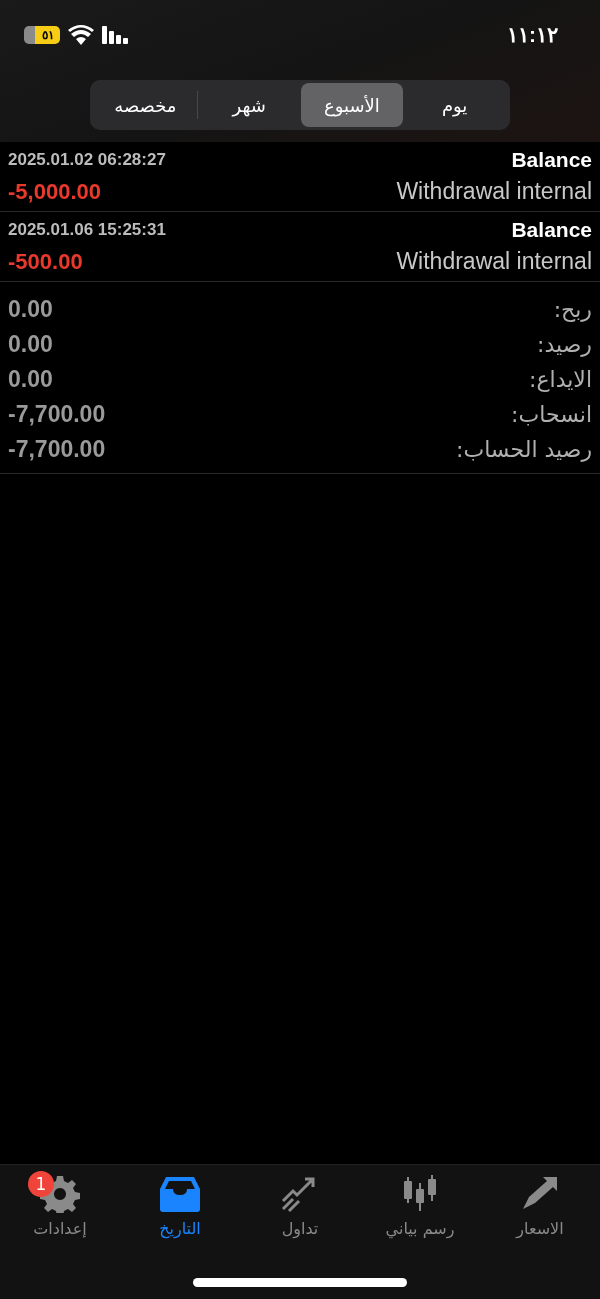 This screenshot has width=600, height=1299. What do you see at coordinates (249, 105) in the screenshot?
I see `period-tab: شهر` at bounding box center [249, 105].